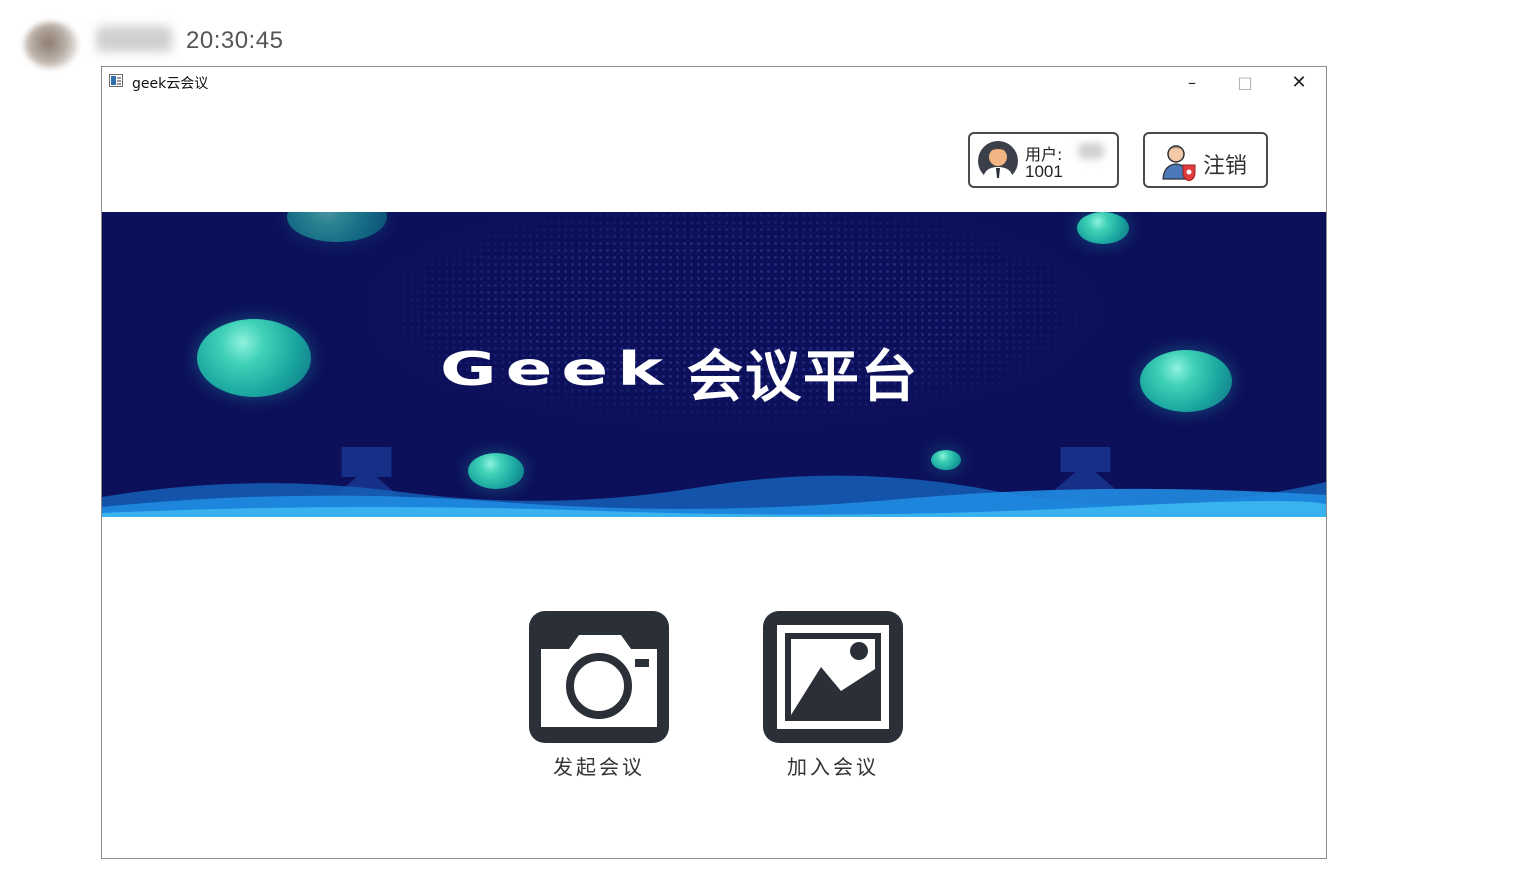 This screenshot has width=1524, height=890. I want to click on join-meeting-button: 加入会议, so click(833, 695).